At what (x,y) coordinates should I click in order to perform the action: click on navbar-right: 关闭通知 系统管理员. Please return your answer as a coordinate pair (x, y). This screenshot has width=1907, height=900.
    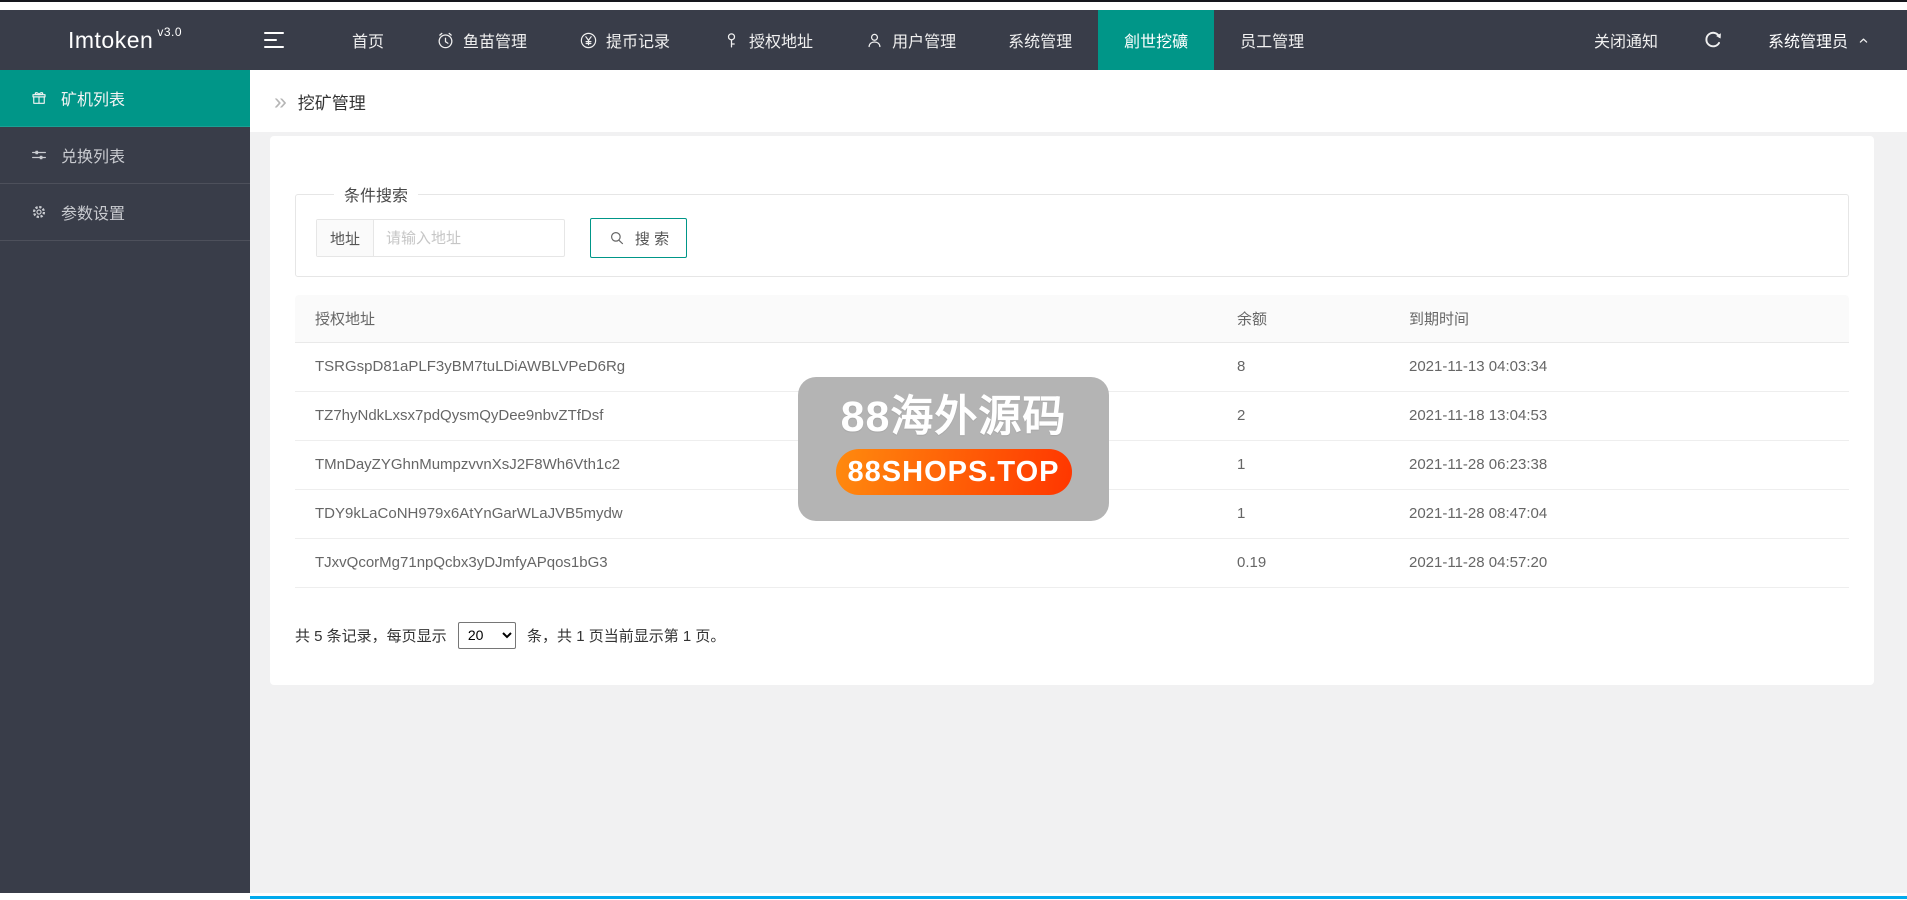
    Looking at the image, I should click on (1750, 40).